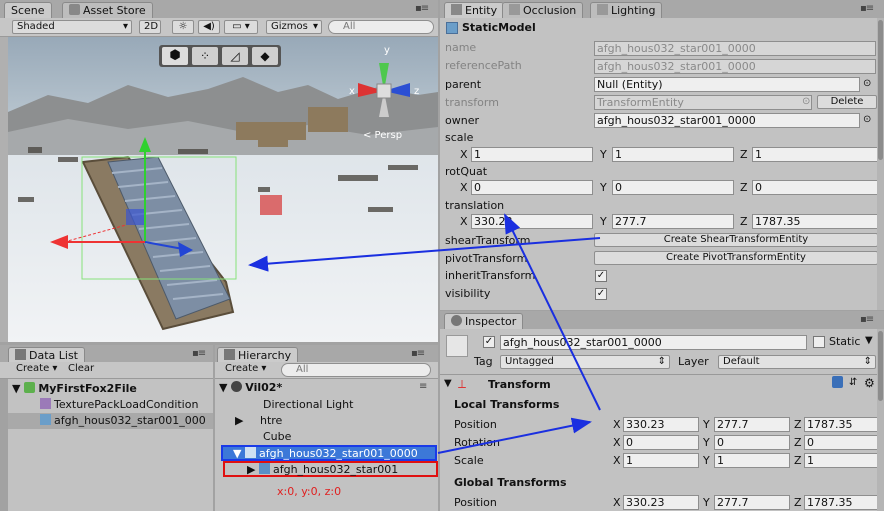  Describe the element at coordinates (110, 421) in the screenshot. I see `list-item-selected: afgh_hous032_star001_000` at that location.